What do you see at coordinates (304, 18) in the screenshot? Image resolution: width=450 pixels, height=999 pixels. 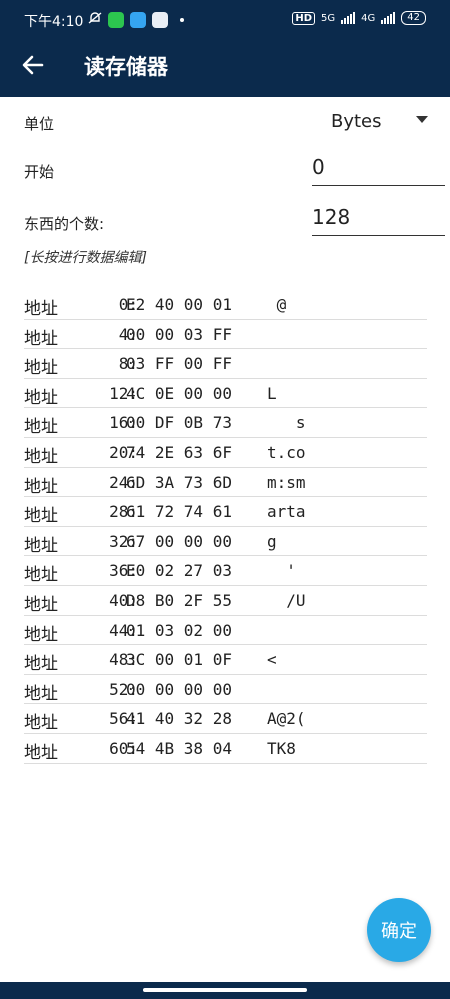 I see `hd-badge: HD` at bounding box center [304, 18].